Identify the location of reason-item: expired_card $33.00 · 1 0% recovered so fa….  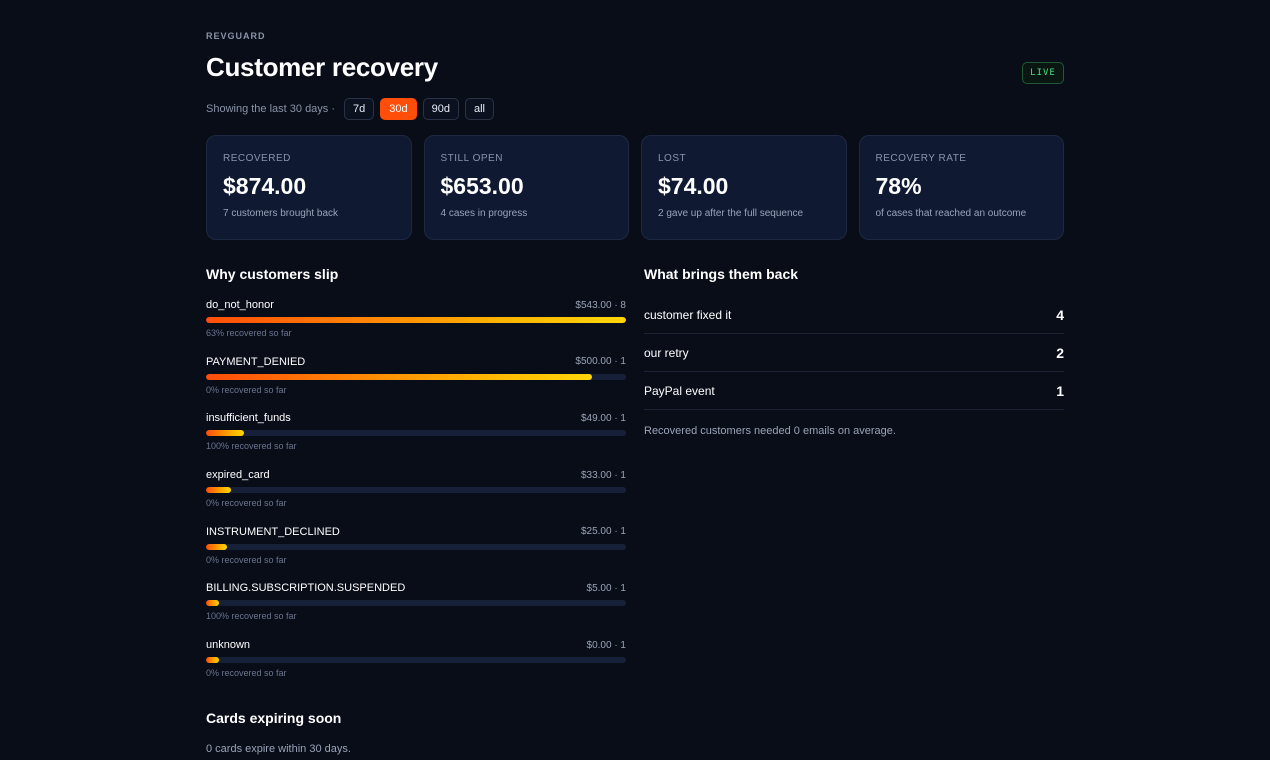
(416, 496).